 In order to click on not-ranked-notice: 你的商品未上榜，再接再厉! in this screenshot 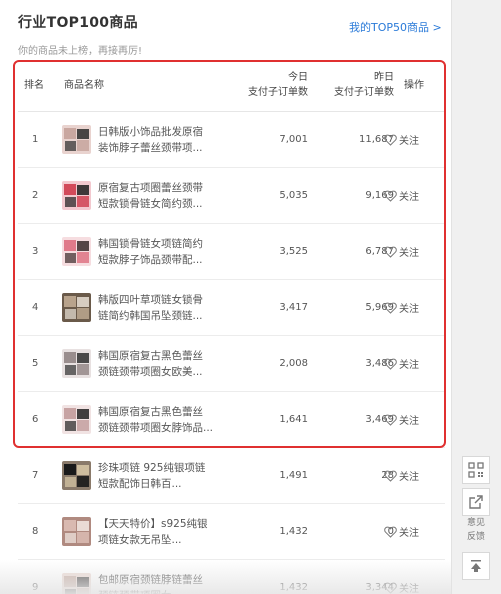, I will do `click(80, 51)`.